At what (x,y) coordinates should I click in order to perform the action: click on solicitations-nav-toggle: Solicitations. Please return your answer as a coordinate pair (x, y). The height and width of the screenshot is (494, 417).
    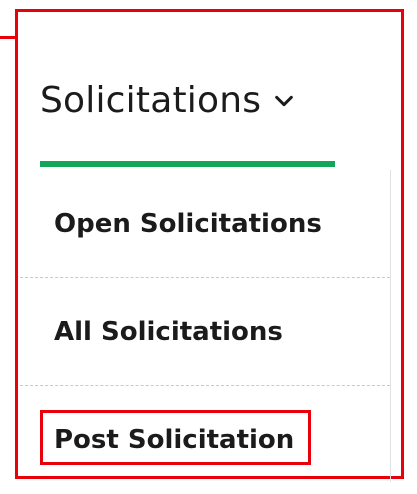
    Looking at the image, I should click on (167, 100).